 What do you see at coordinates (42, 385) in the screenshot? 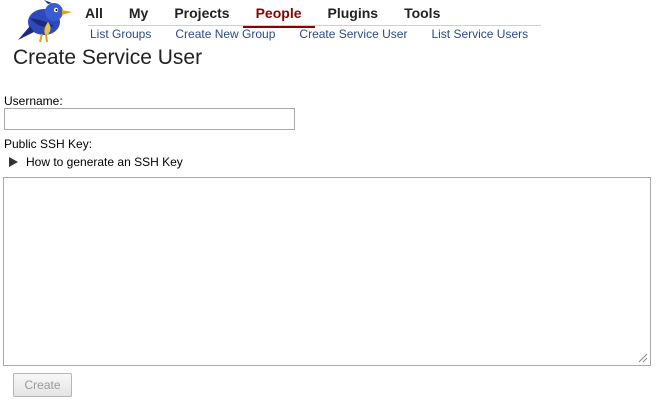
I see `create-button: Create` at bounding box center [42, 385].